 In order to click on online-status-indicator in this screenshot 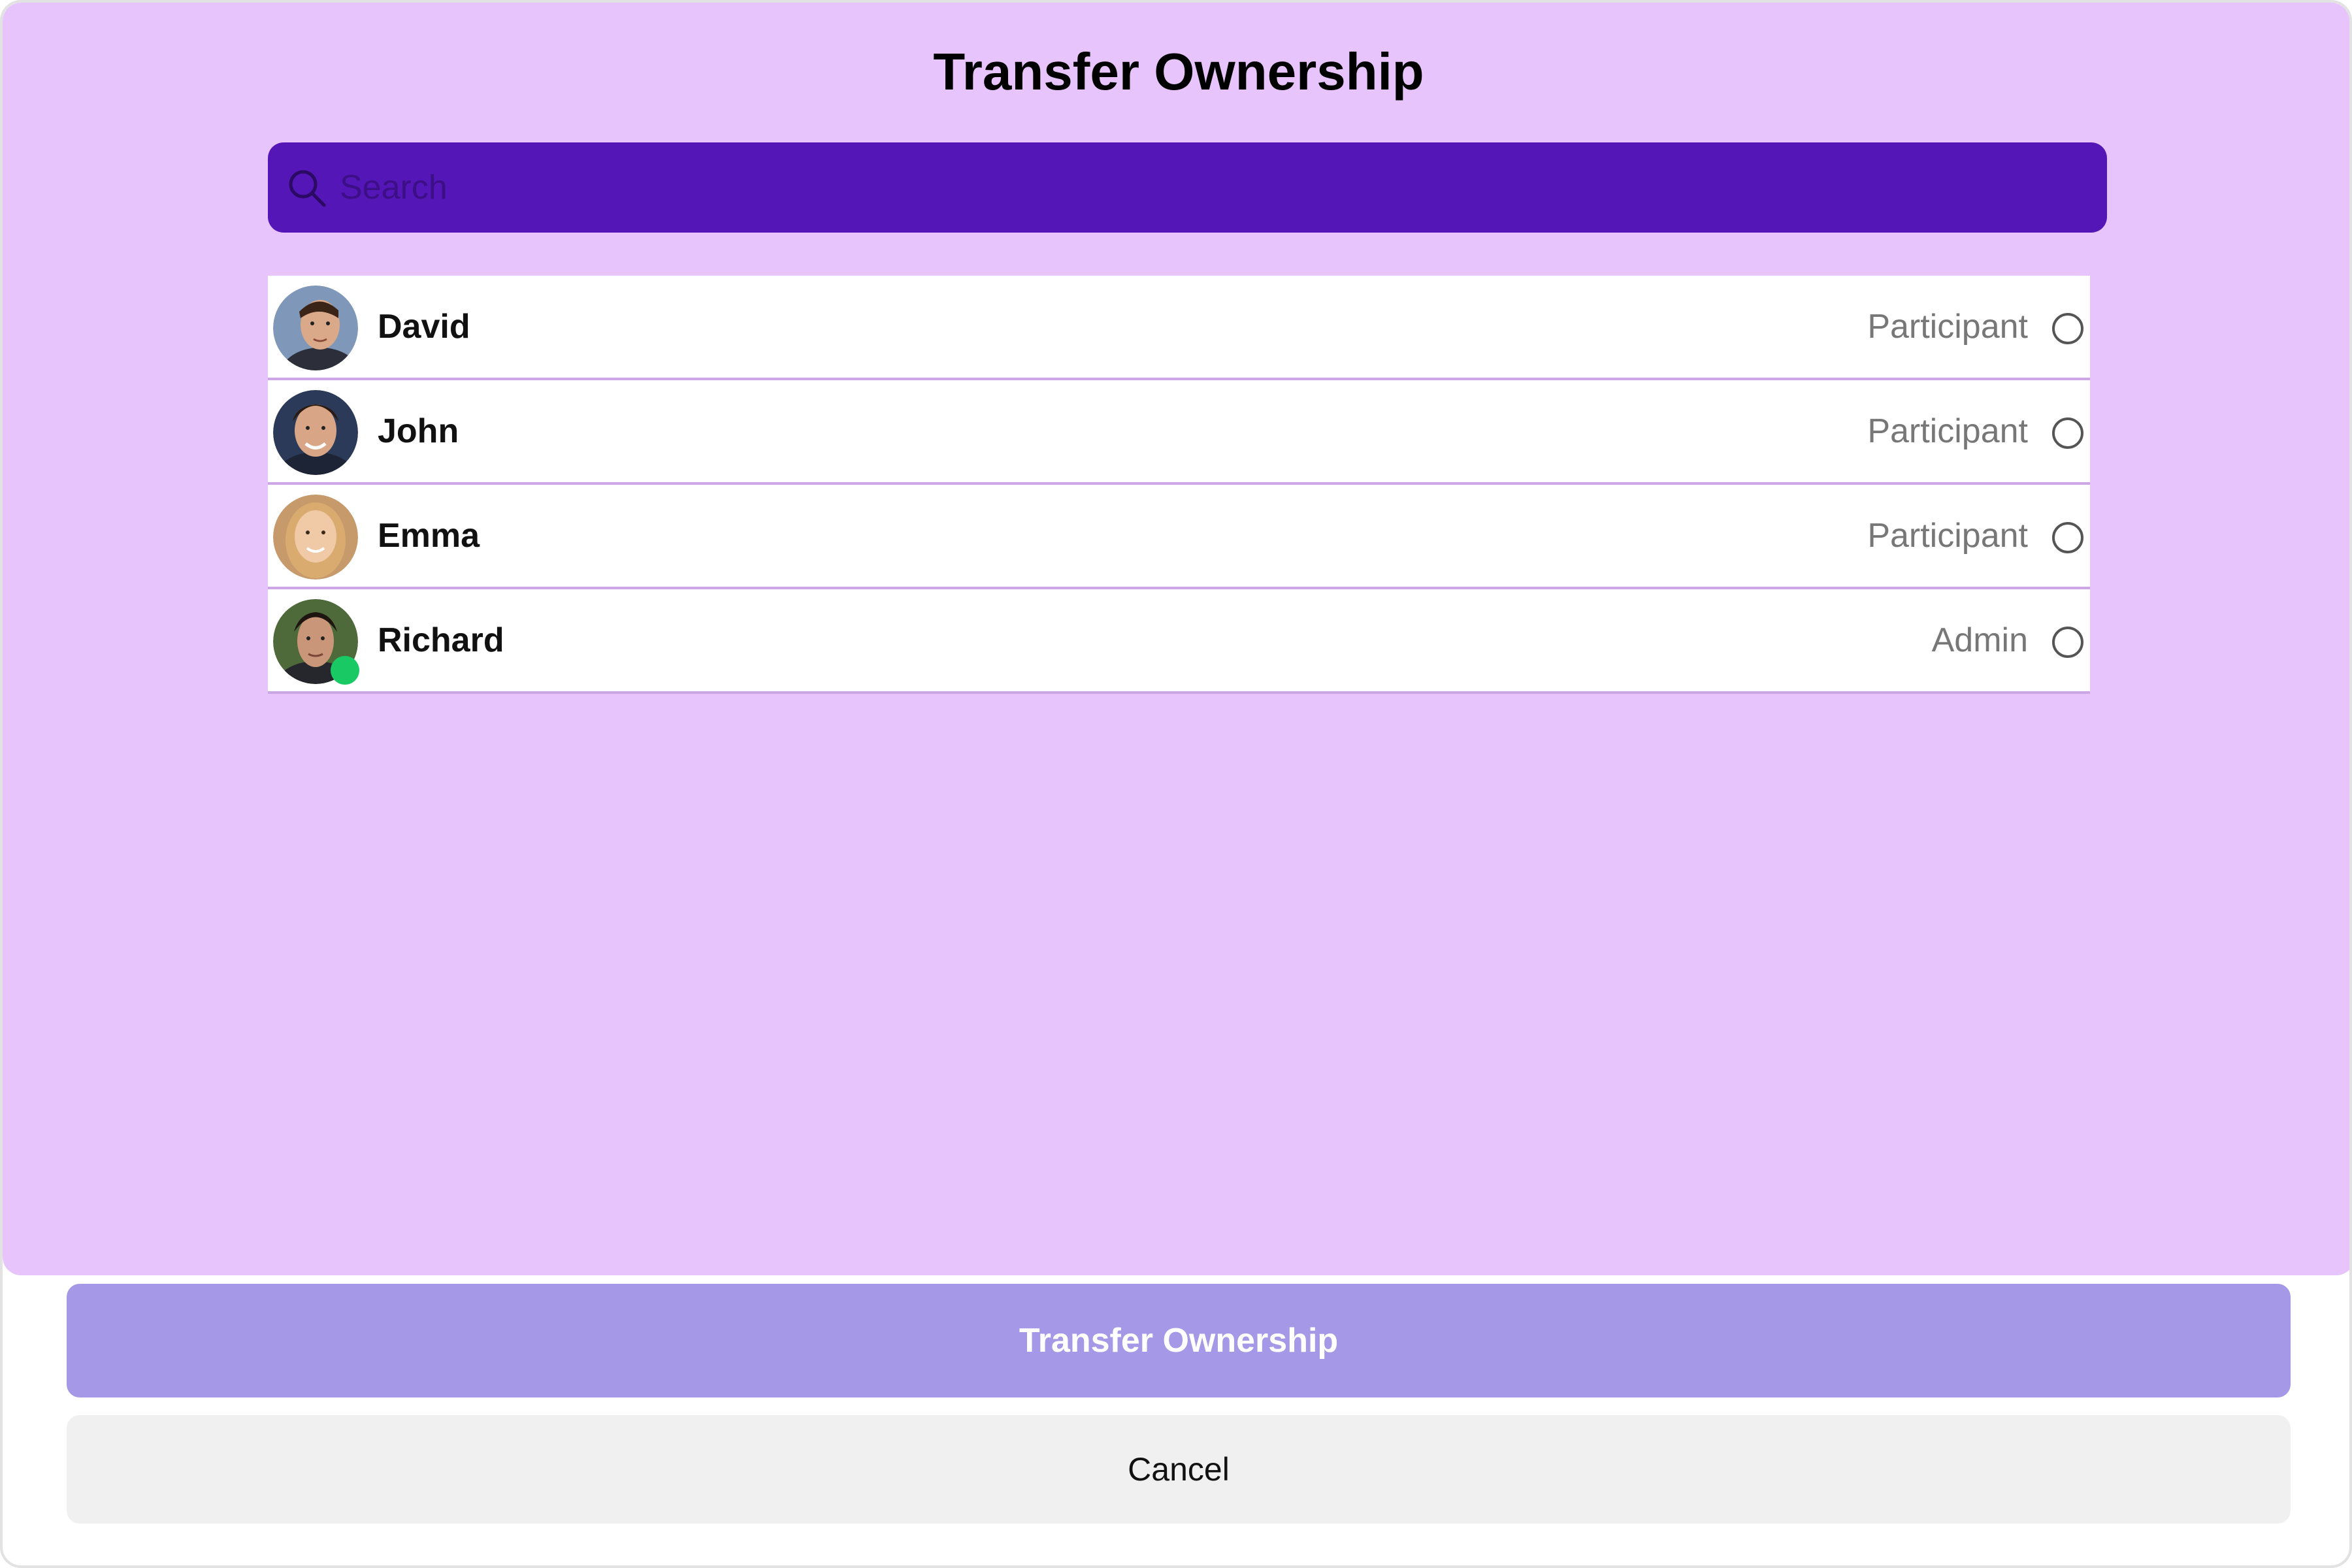, I will do `click(345, 670)`.